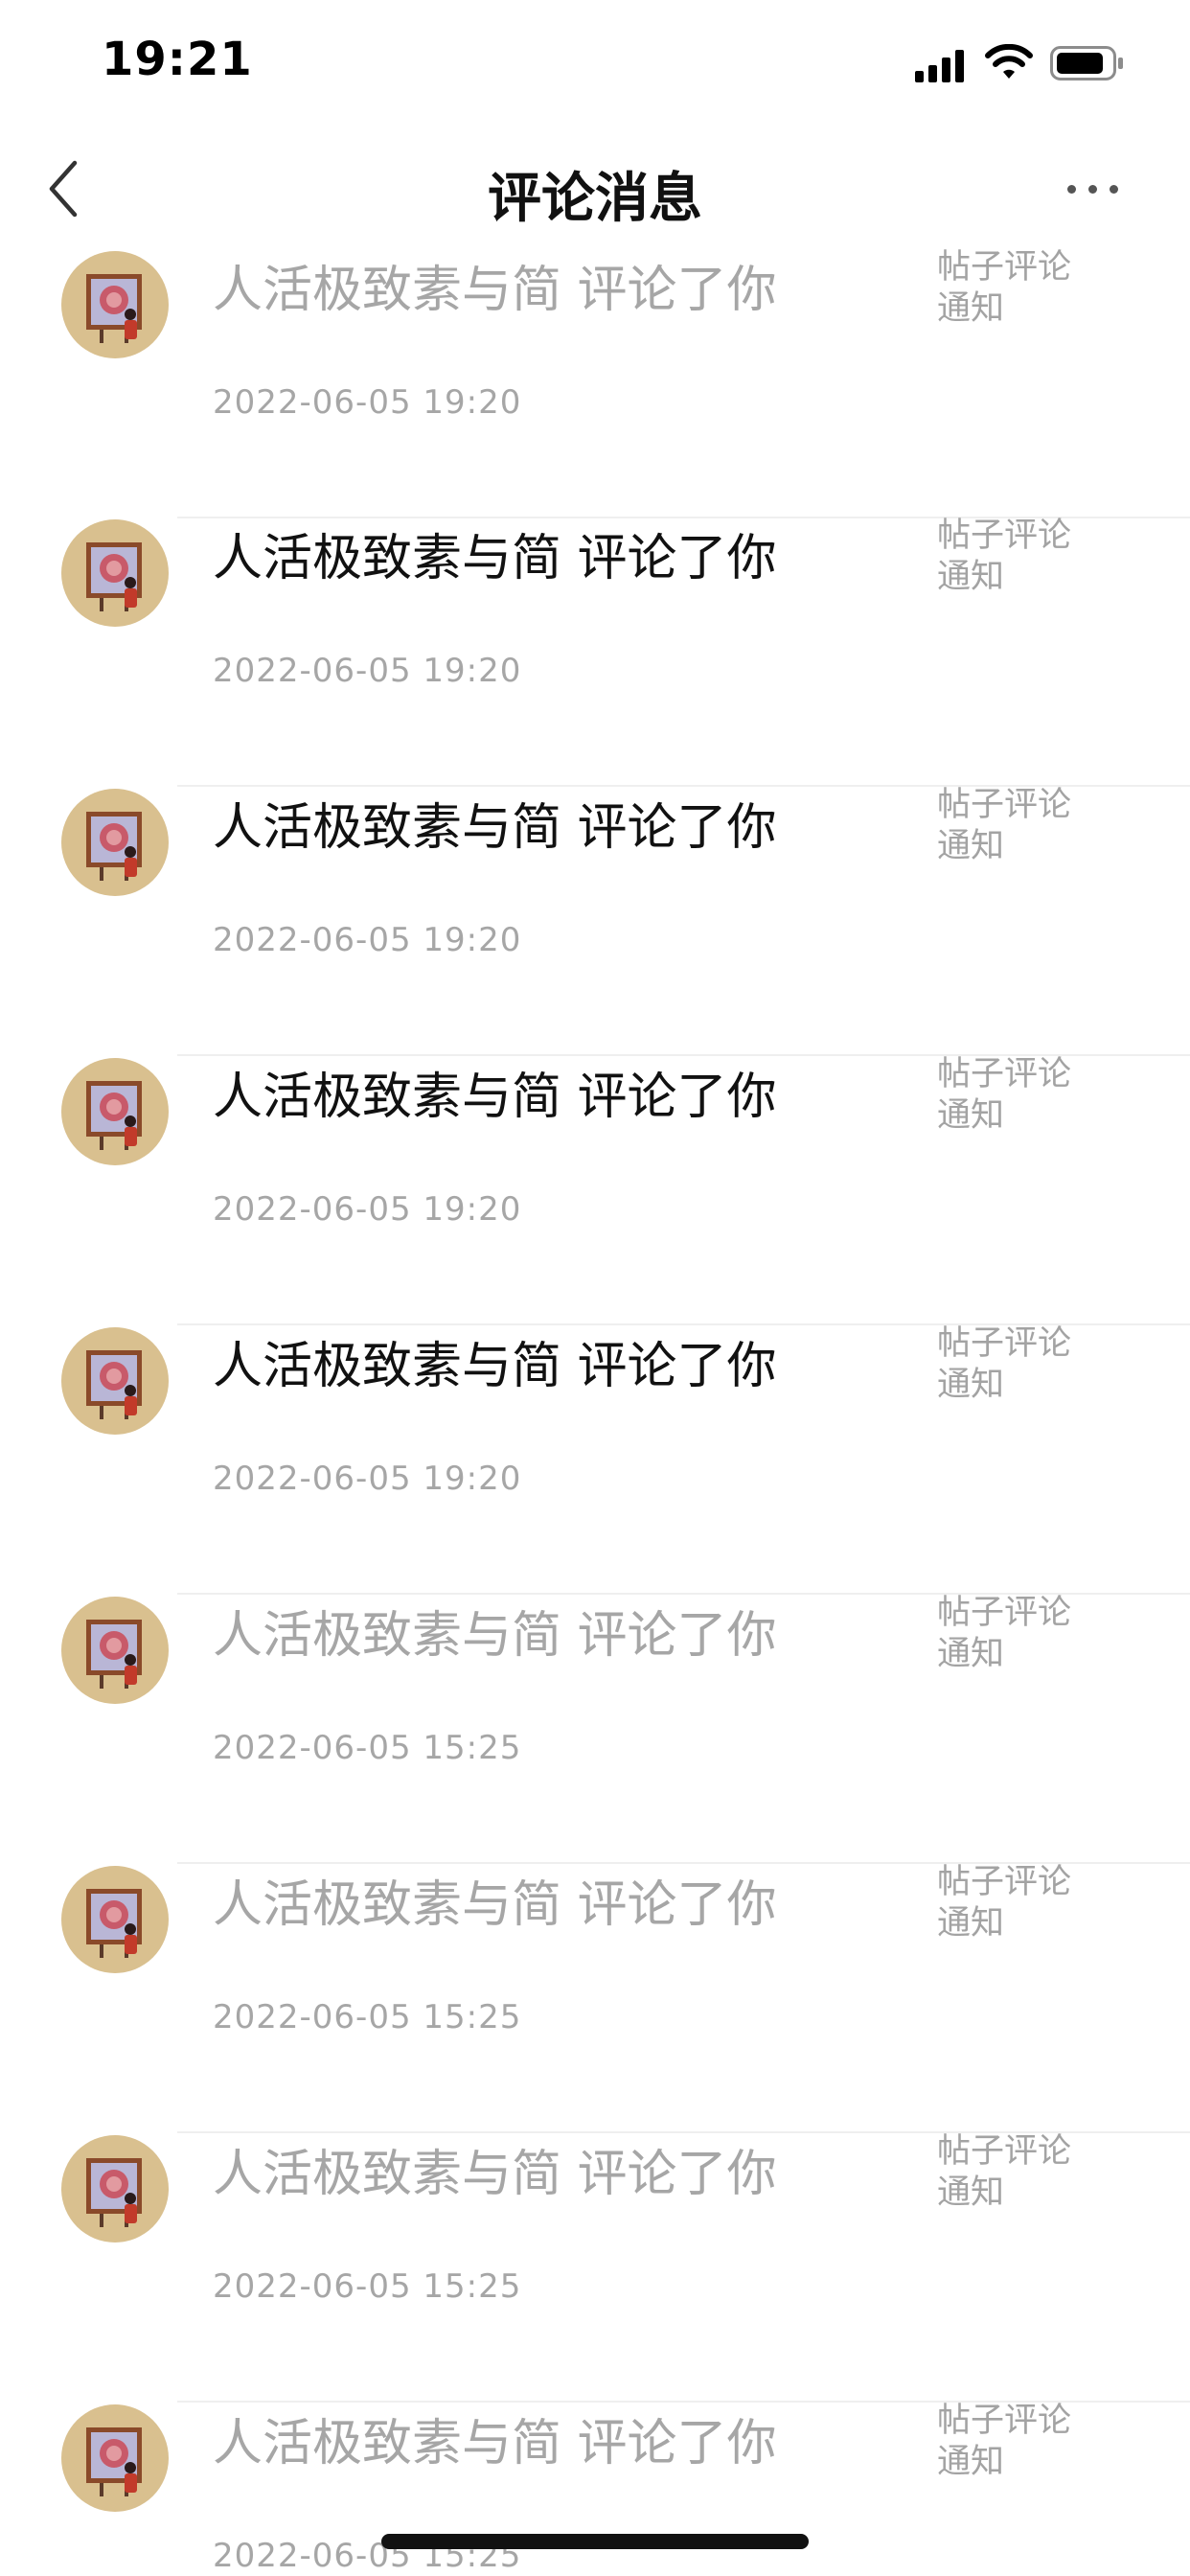 The image size is (1190, 2576). What do you see at coordinates (595, 63) in the screenshot?
I see `status-bar: 19:21` at bounding box center [595, 63].